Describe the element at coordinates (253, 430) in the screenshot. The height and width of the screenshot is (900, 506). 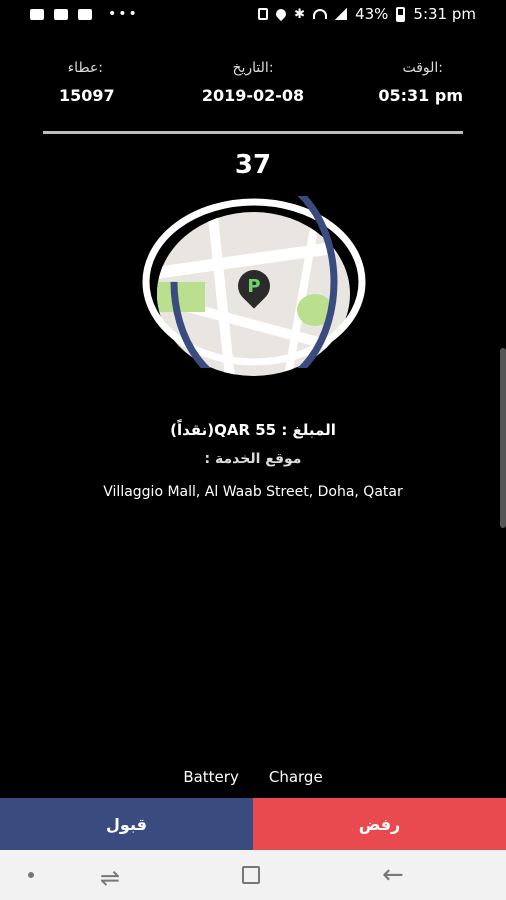
I see `amount-text: المبلغ : QAR 55(نقداً)` at that location.